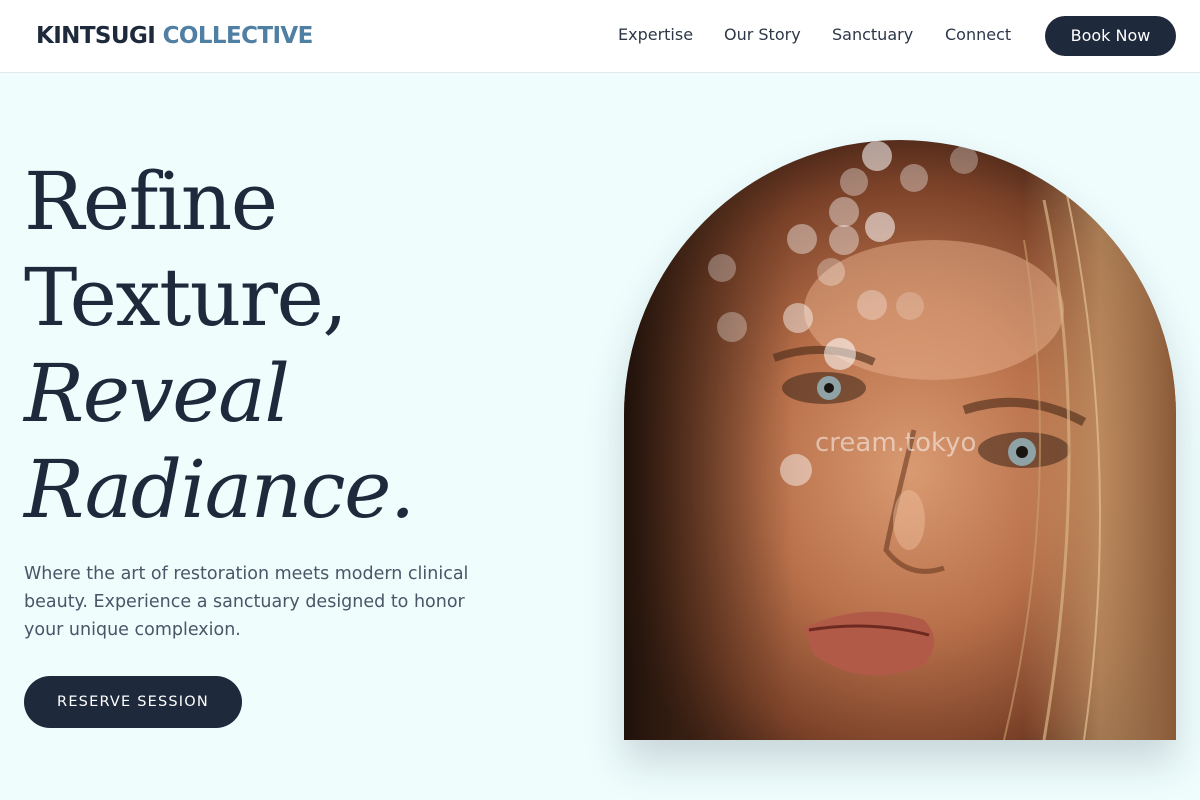 Image resolution: width=1200 pixels, height=800 pixels. Describe the element at coordinates (655, 35) in the screenshot. I see `nav-link-expertise: Expertise` at that location.